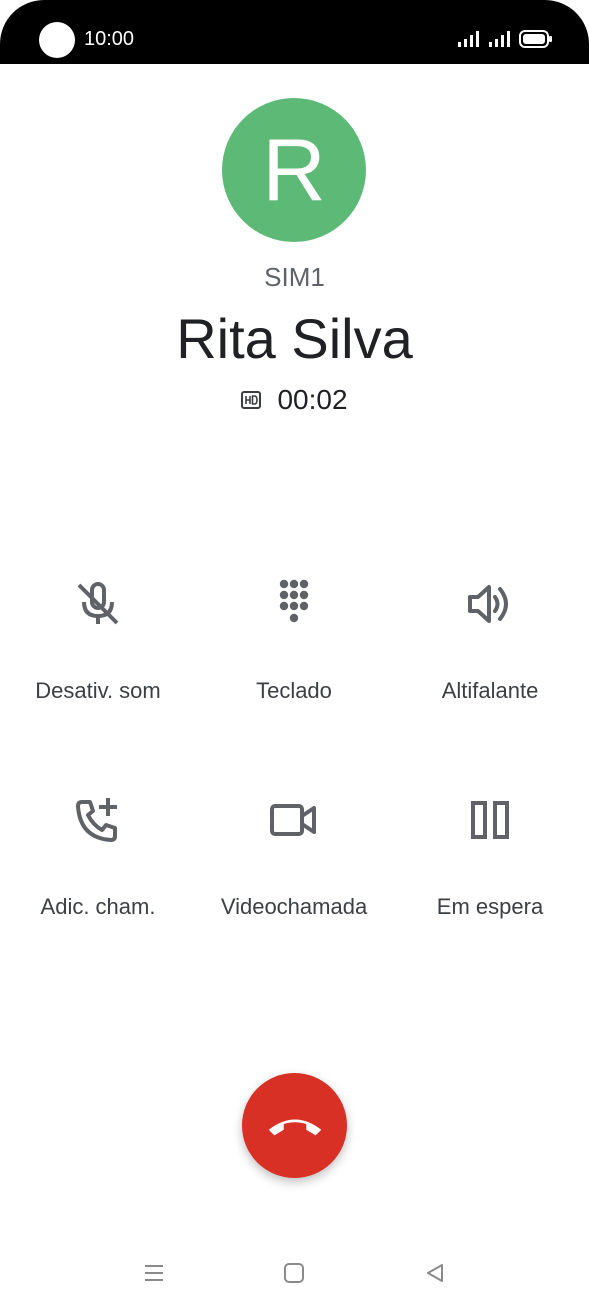 The height and width of the screenshot is (1309, 589). Describe the element at coordinates (109, 39) in the screenshot. I see `status-time: 10:00` at that location.